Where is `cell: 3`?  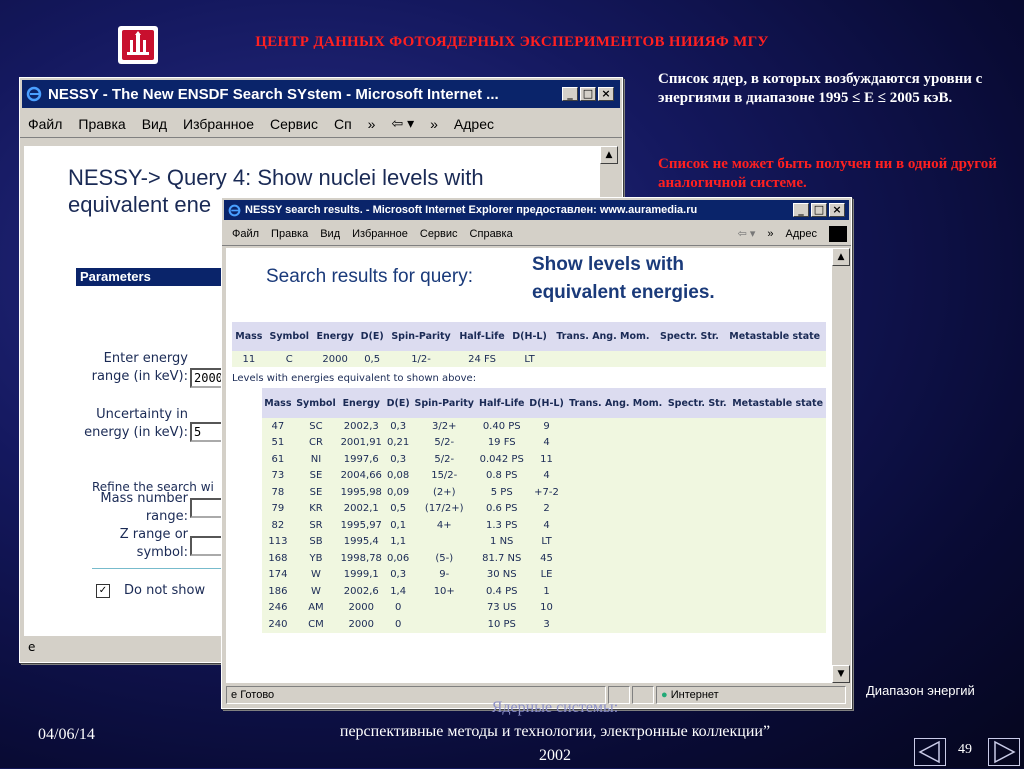 cell: 3 is located at coordinates (546, 624).